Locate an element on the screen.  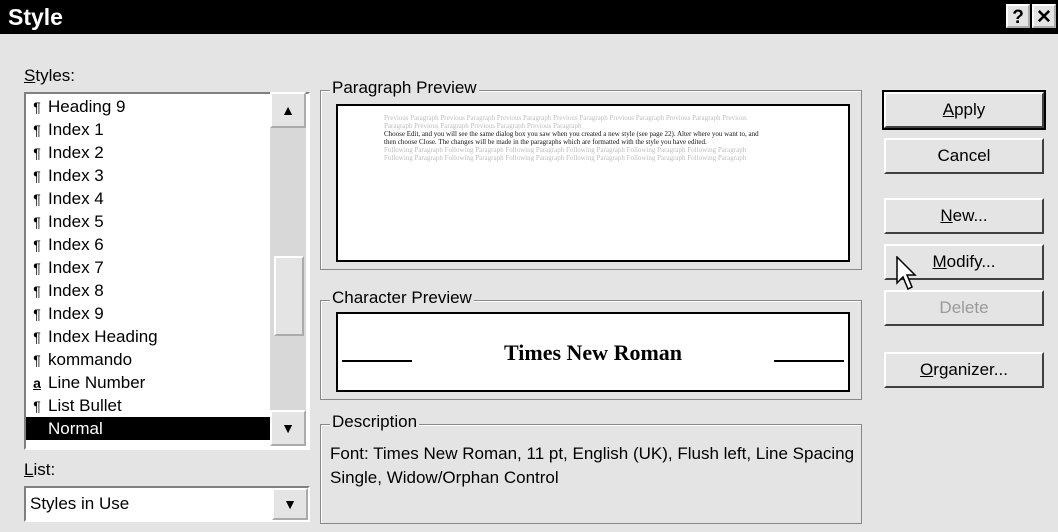
paragraph-preview-title: Paragraph Preview is located at coordinates (404, 87).